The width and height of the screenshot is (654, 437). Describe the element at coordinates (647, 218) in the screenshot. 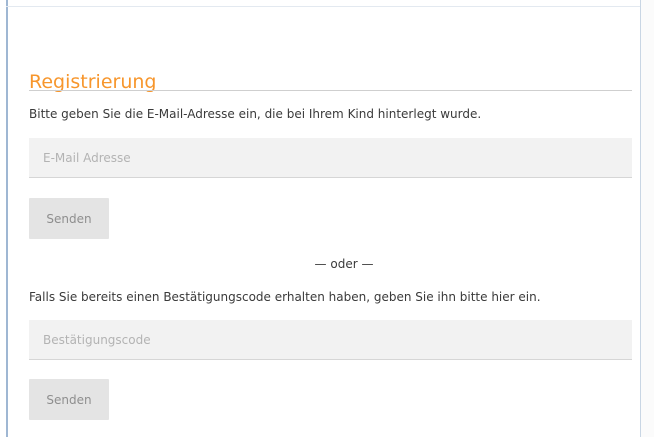

I see `scrollbar-track` at that location.